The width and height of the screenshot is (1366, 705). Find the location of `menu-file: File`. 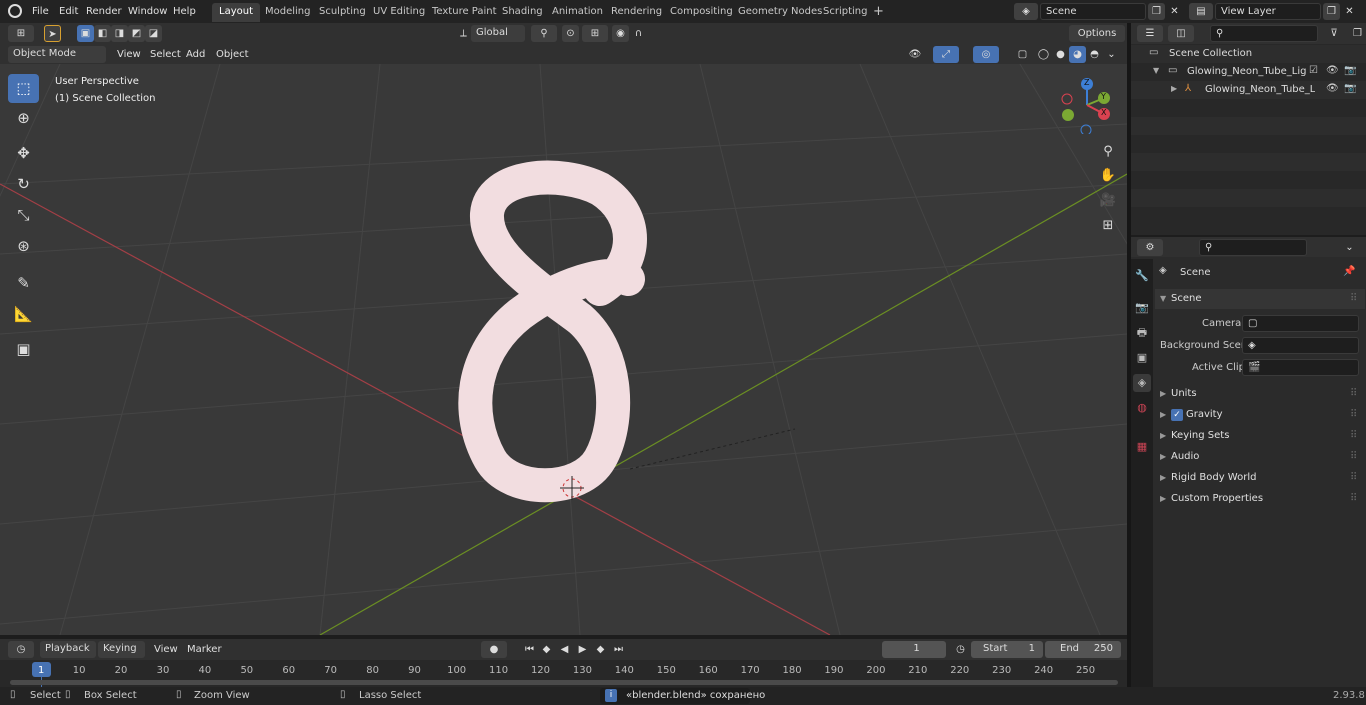

menu-file: File is located at coordinates (40, 11).